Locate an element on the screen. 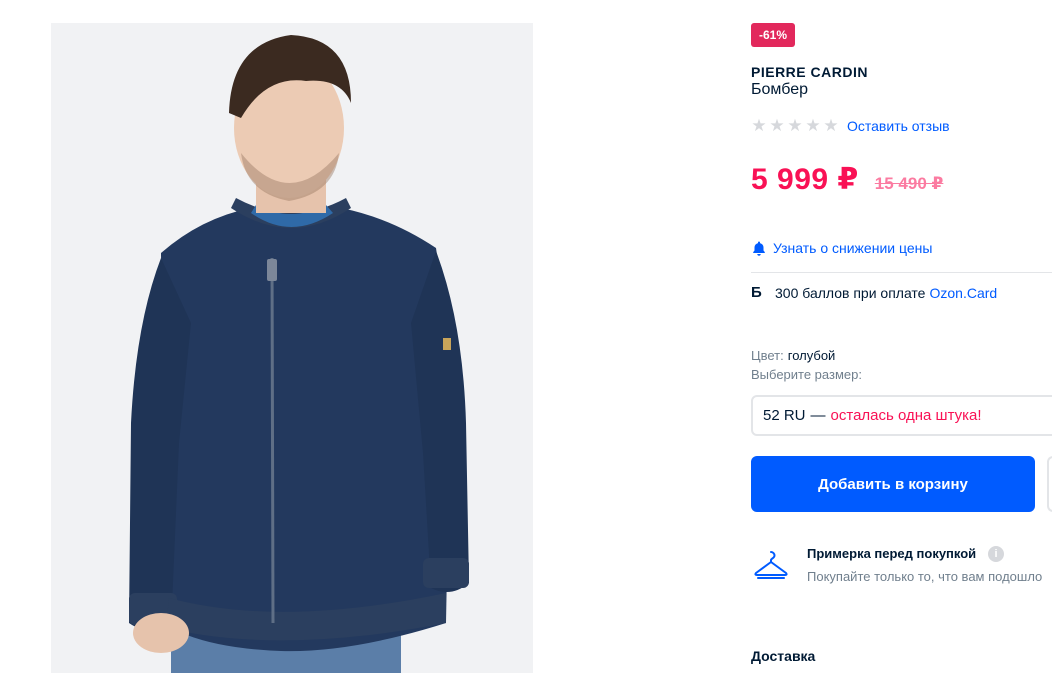 This screenshot has width=1052, height=673. price-drop-notify-link: Узнать о снижении цены is located at coordinates (841, 248).